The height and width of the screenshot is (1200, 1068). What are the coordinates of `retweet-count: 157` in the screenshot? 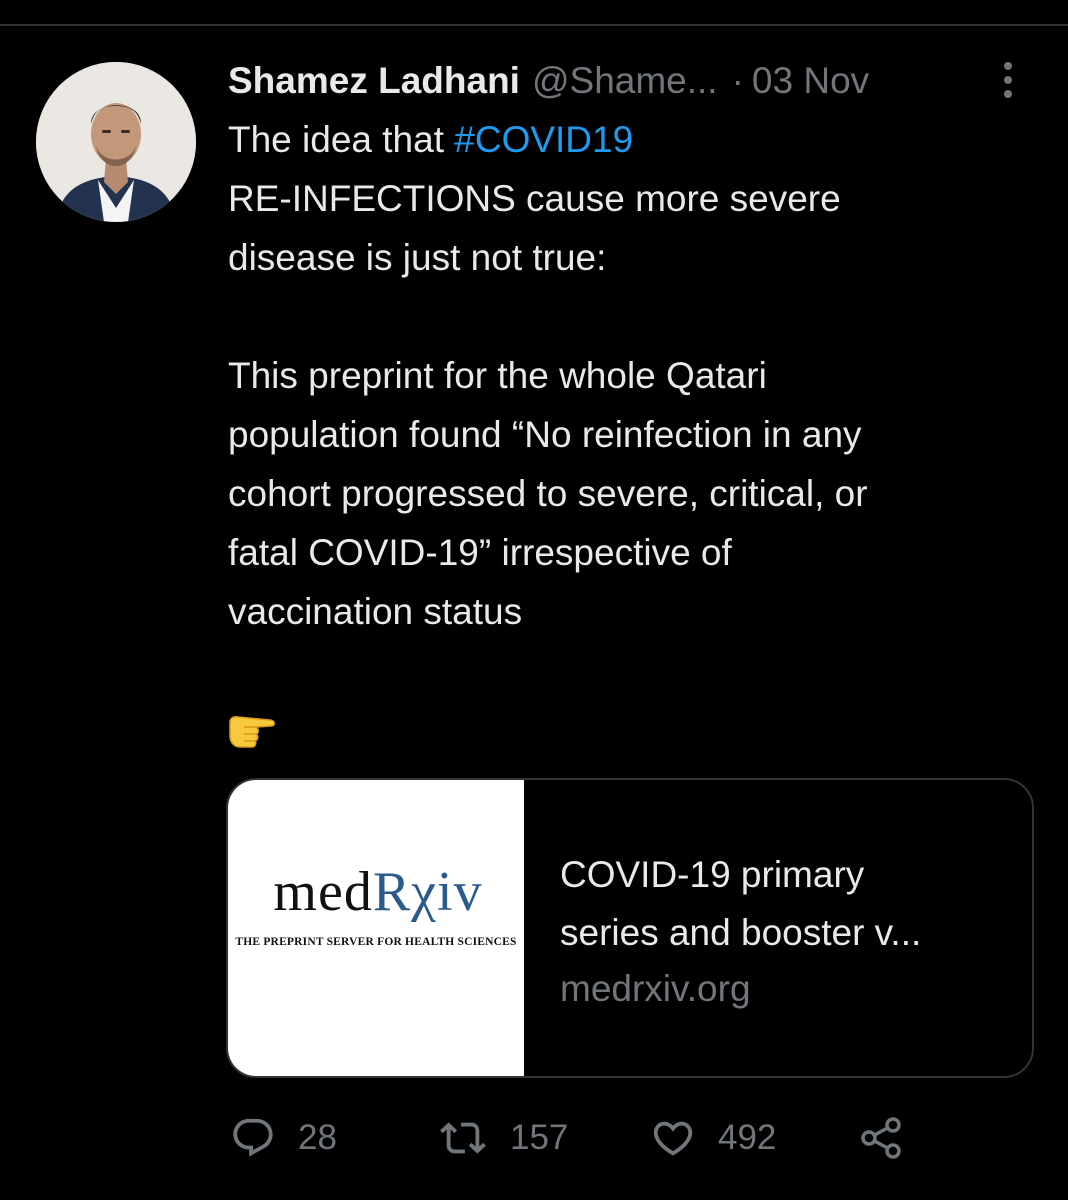 It's located at (539, 1137).